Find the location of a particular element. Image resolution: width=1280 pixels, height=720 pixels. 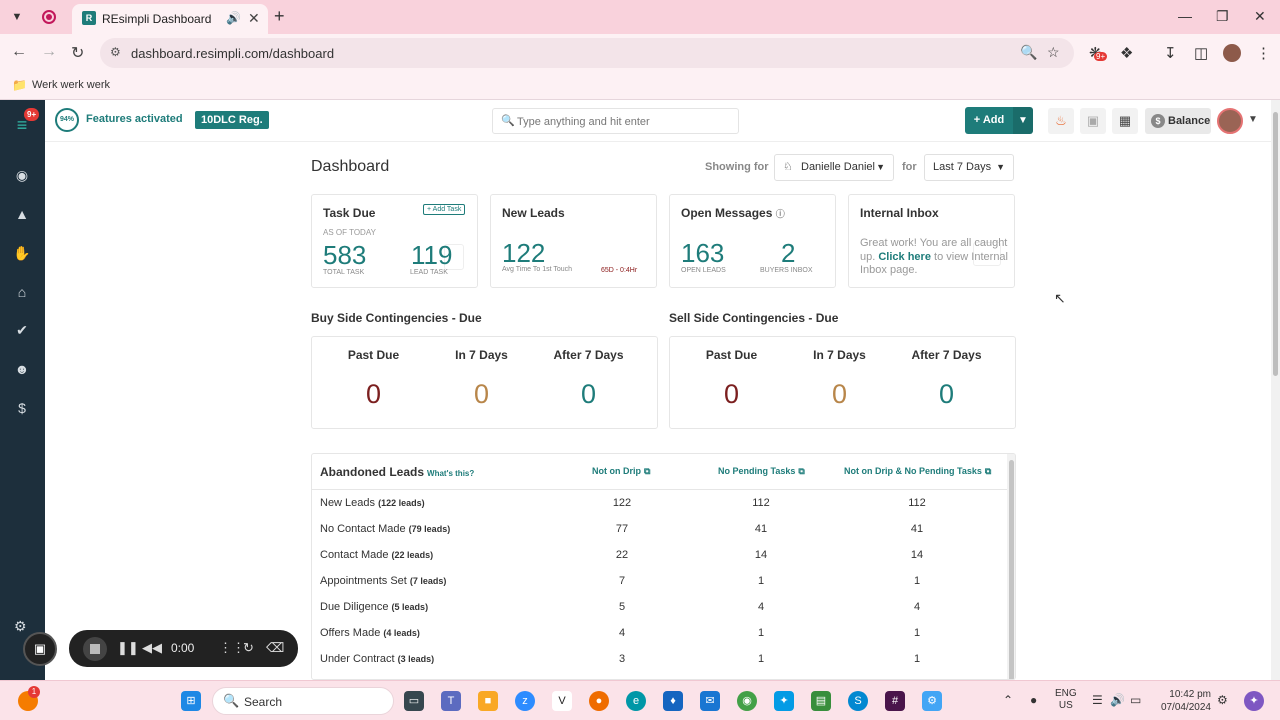

cell-not-on-drip: 22 is located at coordinates (622, 555).